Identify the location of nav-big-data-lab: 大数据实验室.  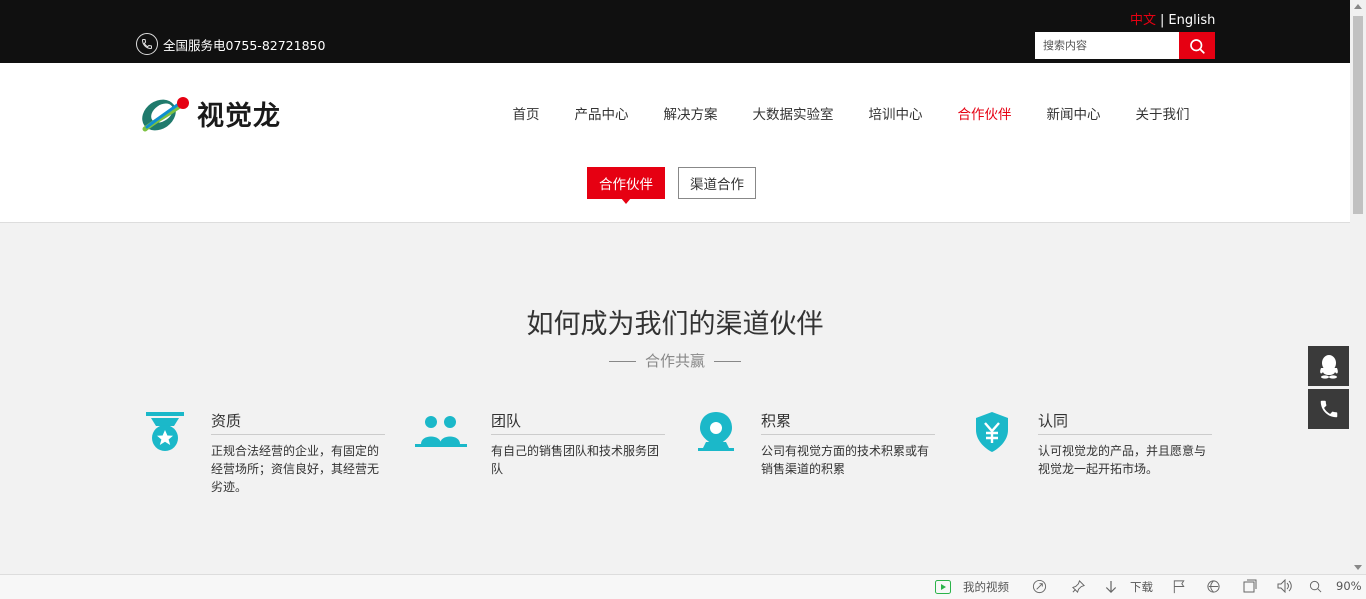
(793, 113).